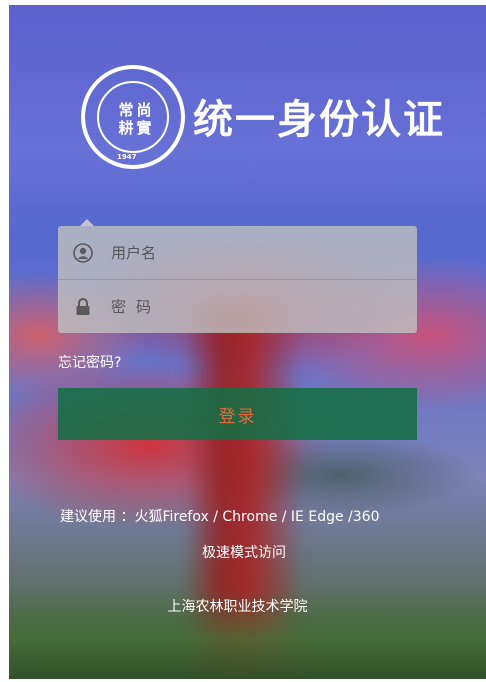 The height and width of the screenshot is (682, 486). Describe the element at coordinates (244, 553) in the screenshot. I see `browser-suggestion-line2: 极速模式访问` at that location.